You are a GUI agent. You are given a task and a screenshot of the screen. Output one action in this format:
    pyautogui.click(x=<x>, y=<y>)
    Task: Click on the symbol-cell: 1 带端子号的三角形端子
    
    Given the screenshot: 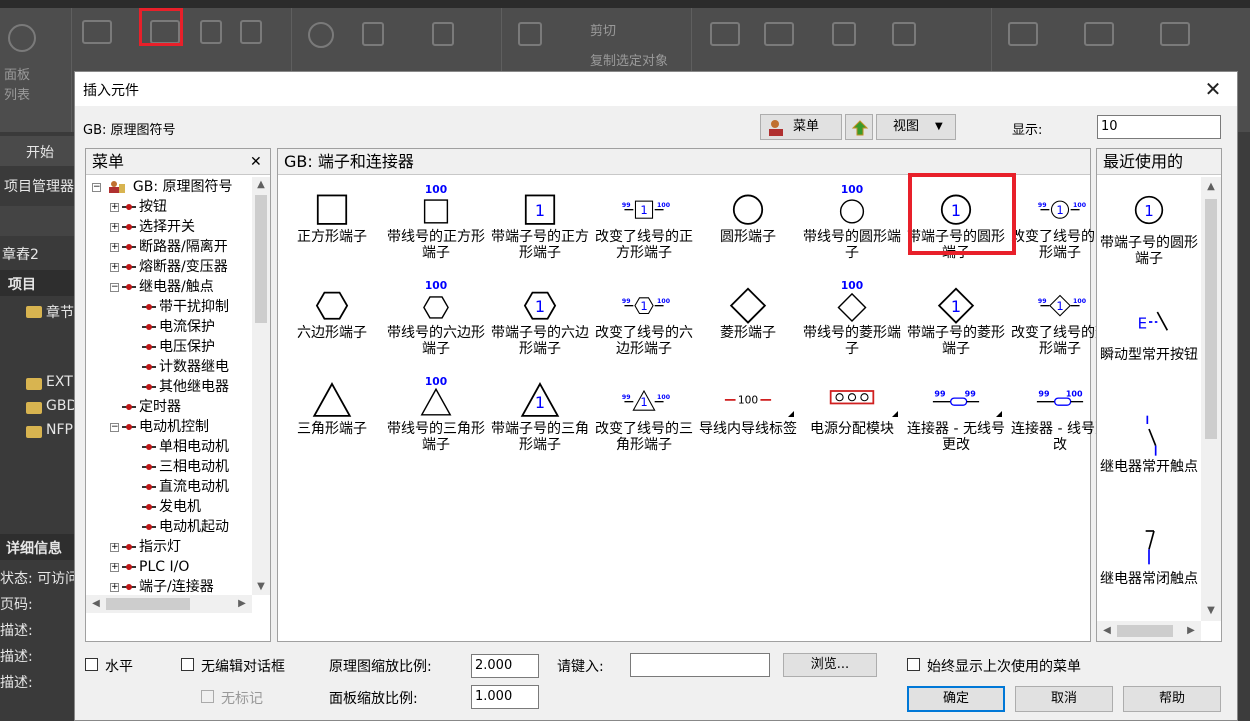 What is the action you would take?
    pyautogui.click(x=540, y=419)
    